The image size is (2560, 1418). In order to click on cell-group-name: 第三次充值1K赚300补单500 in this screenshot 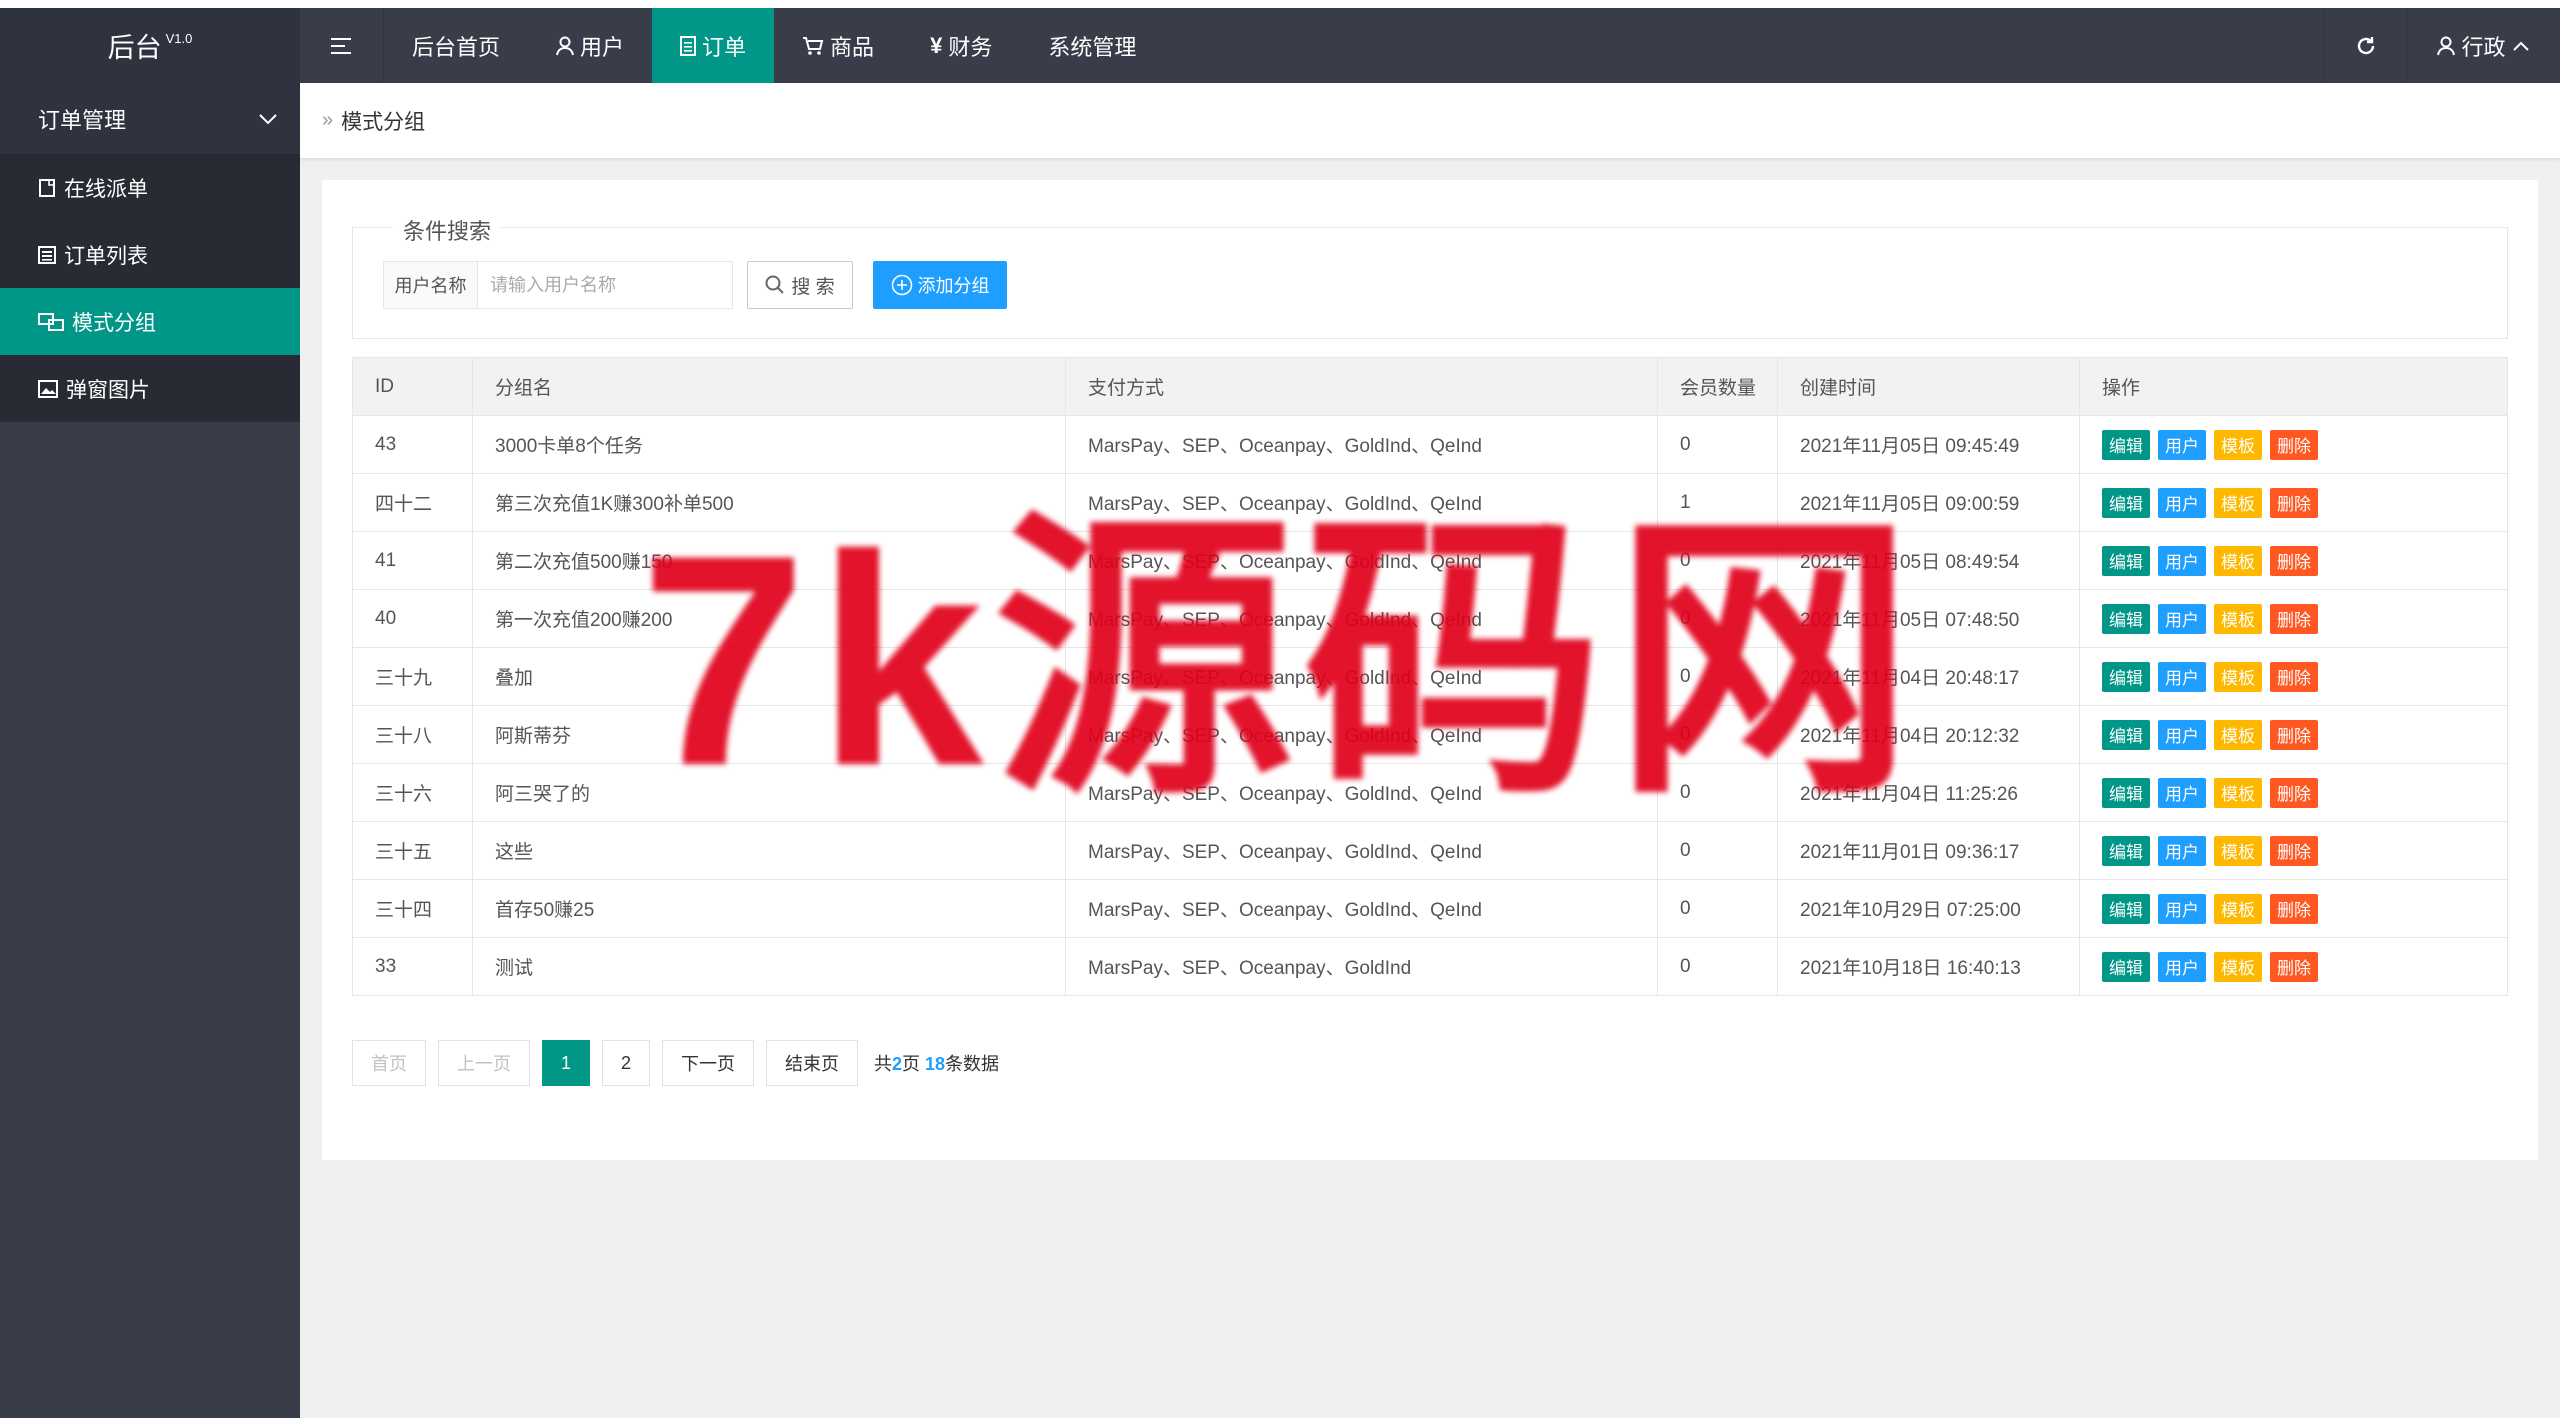, I will do `click(769, 502)`.